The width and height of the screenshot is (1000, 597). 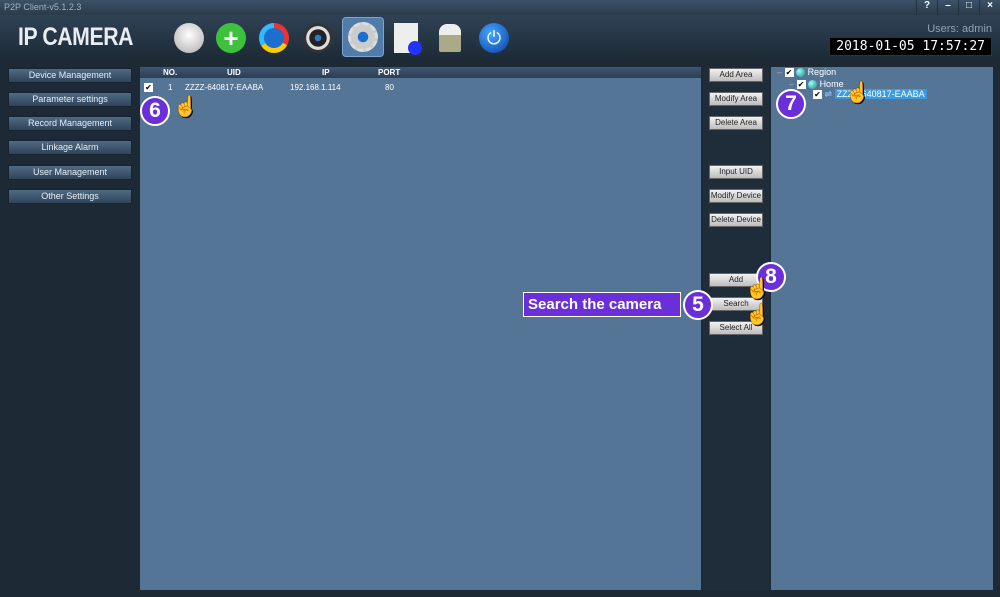 What do you see at coordinates (736, 99) in the screenshot?
I see `modify-area-button: Modify Area` at bounding box center [736, 99].